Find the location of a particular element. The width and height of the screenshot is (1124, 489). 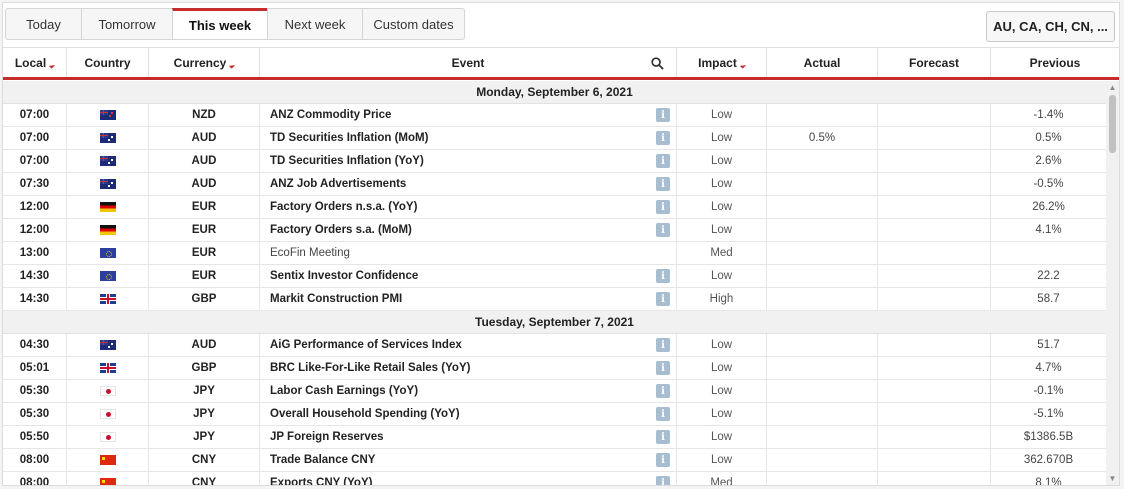

tab-next-week: Next week is located at coordinates (315, 24).